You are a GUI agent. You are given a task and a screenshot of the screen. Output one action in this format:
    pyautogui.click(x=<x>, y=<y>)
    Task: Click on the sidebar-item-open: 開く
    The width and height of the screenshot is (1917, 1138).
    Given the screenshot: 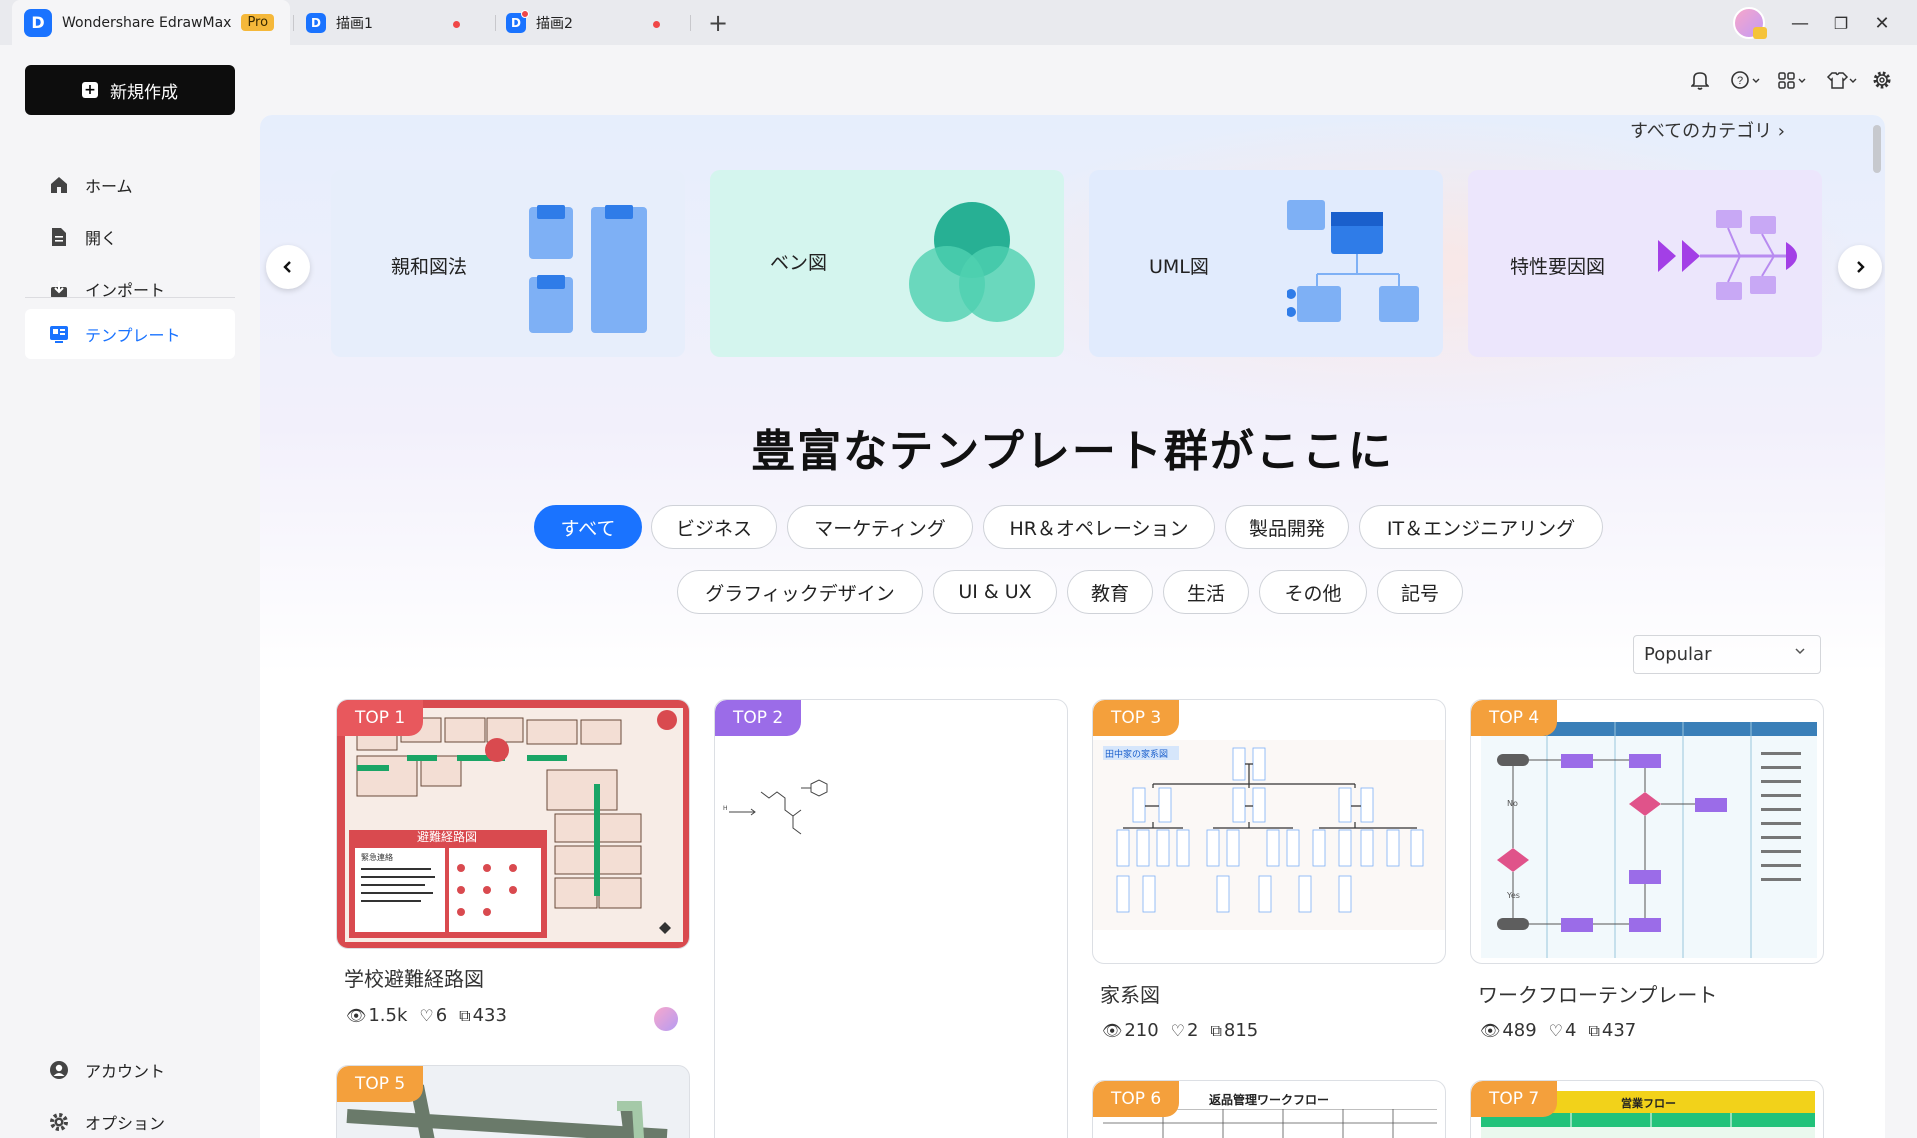 What is the action you would take?
    pyautogui.click(x=130, y=237)
    